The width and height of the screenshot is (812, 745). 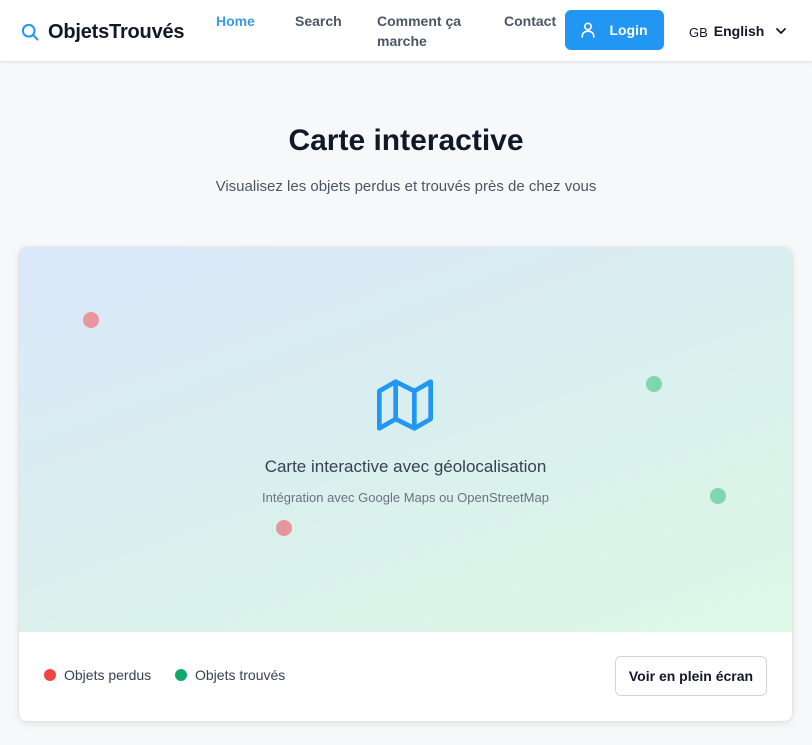 I want to click on search-icon, so click(x=30, y=32).